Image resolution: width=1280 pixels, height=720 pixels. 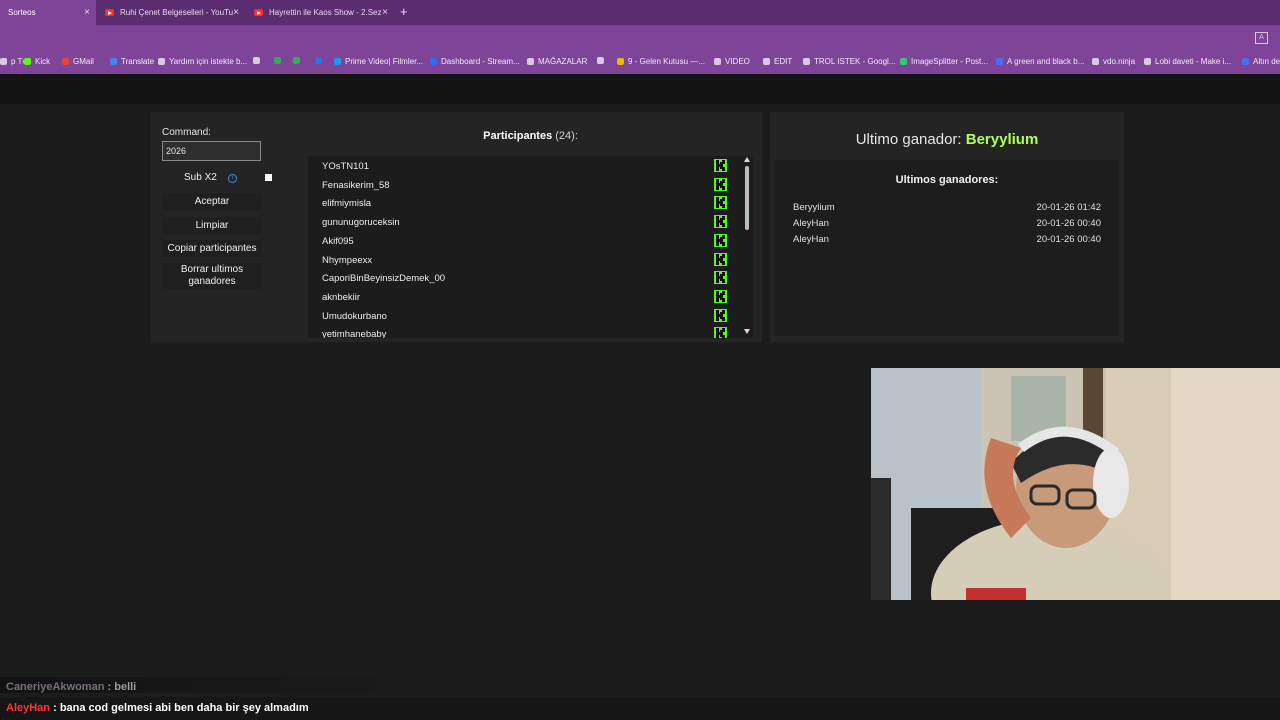 I want to click on bookmark-item: EDIT, so click(x=777, y=61).